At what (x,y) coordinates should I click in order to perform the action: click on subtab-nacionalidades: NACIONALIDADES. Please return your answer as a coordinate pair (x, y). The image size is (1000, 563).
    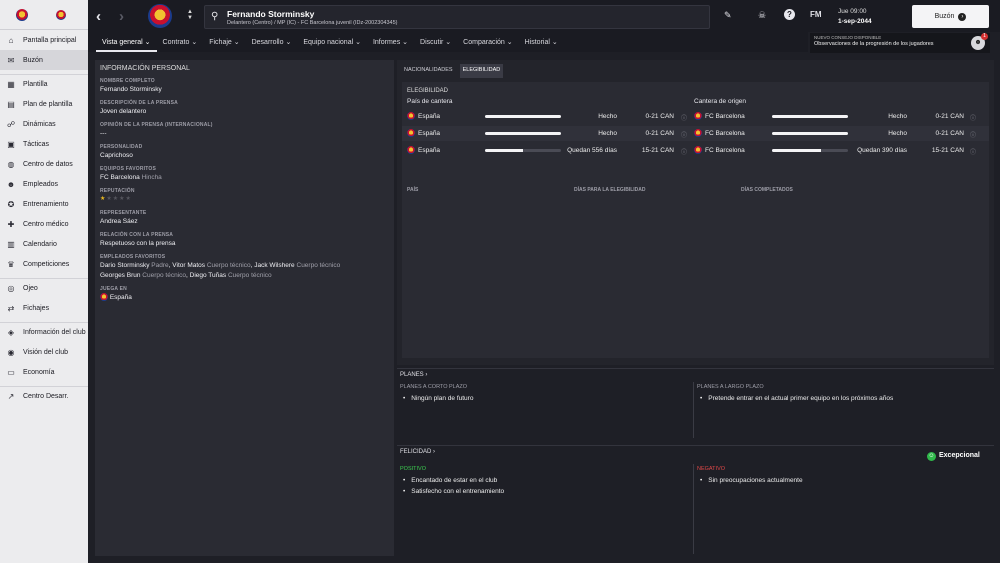
    Looking at the image, I should click on (428, 71).